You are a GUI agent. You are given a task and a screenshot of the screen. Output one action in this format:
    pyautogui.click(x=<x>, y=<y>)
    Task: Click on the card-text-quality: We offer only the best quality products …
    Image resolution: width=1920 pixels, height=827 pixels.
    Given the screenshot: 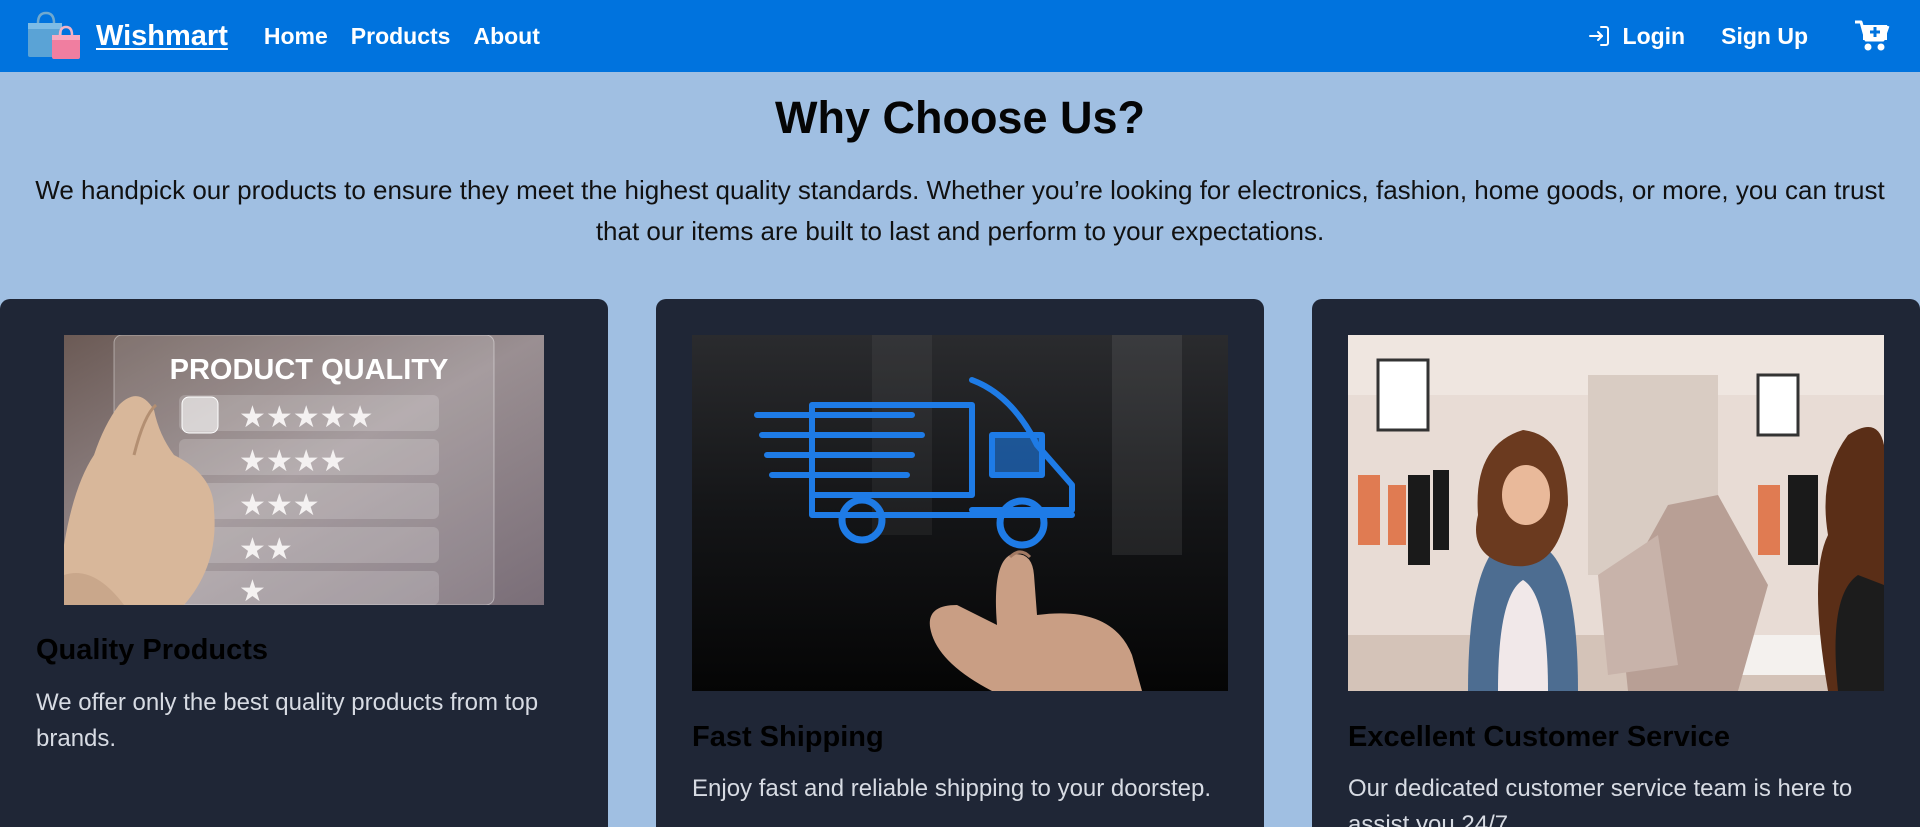 What is the action you would take?
    pyautogui.click(x=287, y=720)
    